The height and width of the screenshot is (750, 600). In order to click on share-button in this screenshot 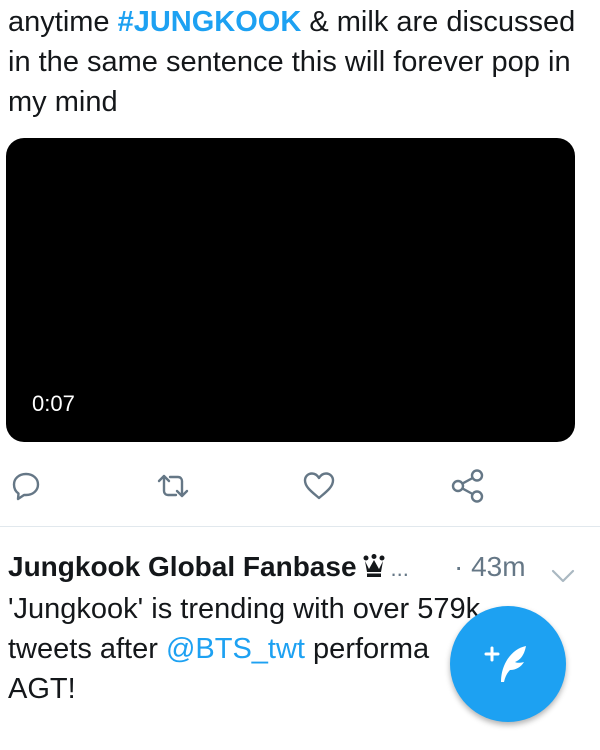, I will do `click(468, 486)`.